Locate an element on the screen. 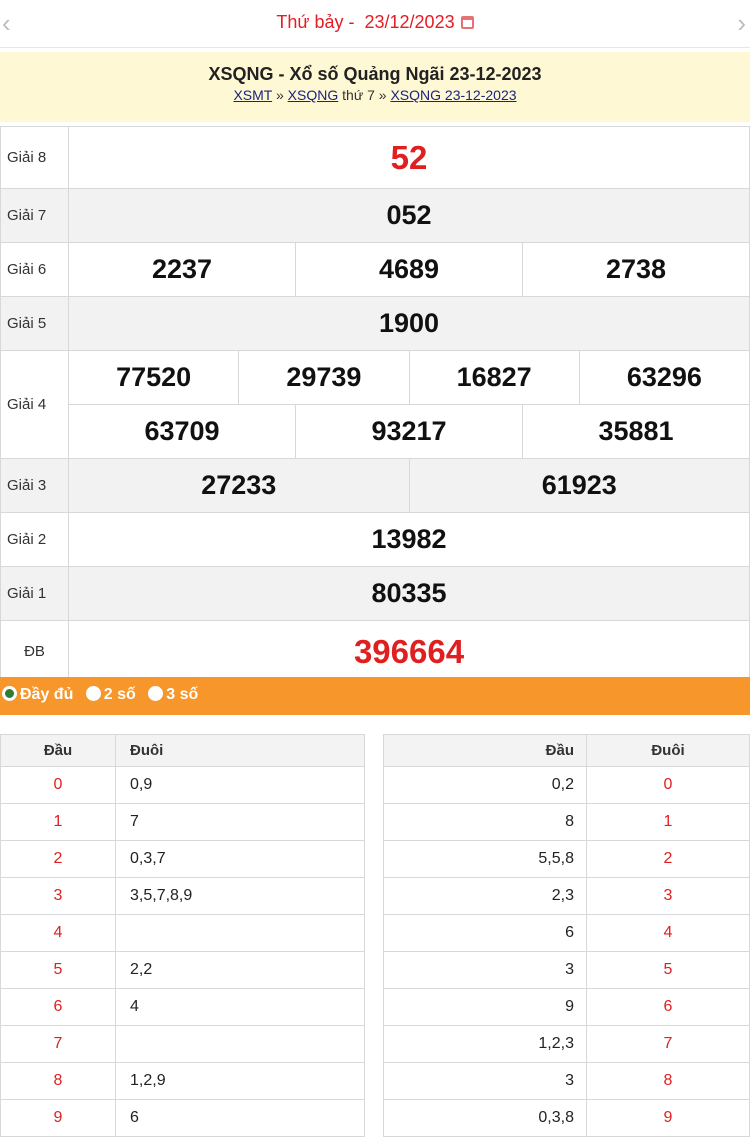 The width and height of the screenshot is (750, 1141). table-row: 0 0,9 is located at coordinates (182, 785).